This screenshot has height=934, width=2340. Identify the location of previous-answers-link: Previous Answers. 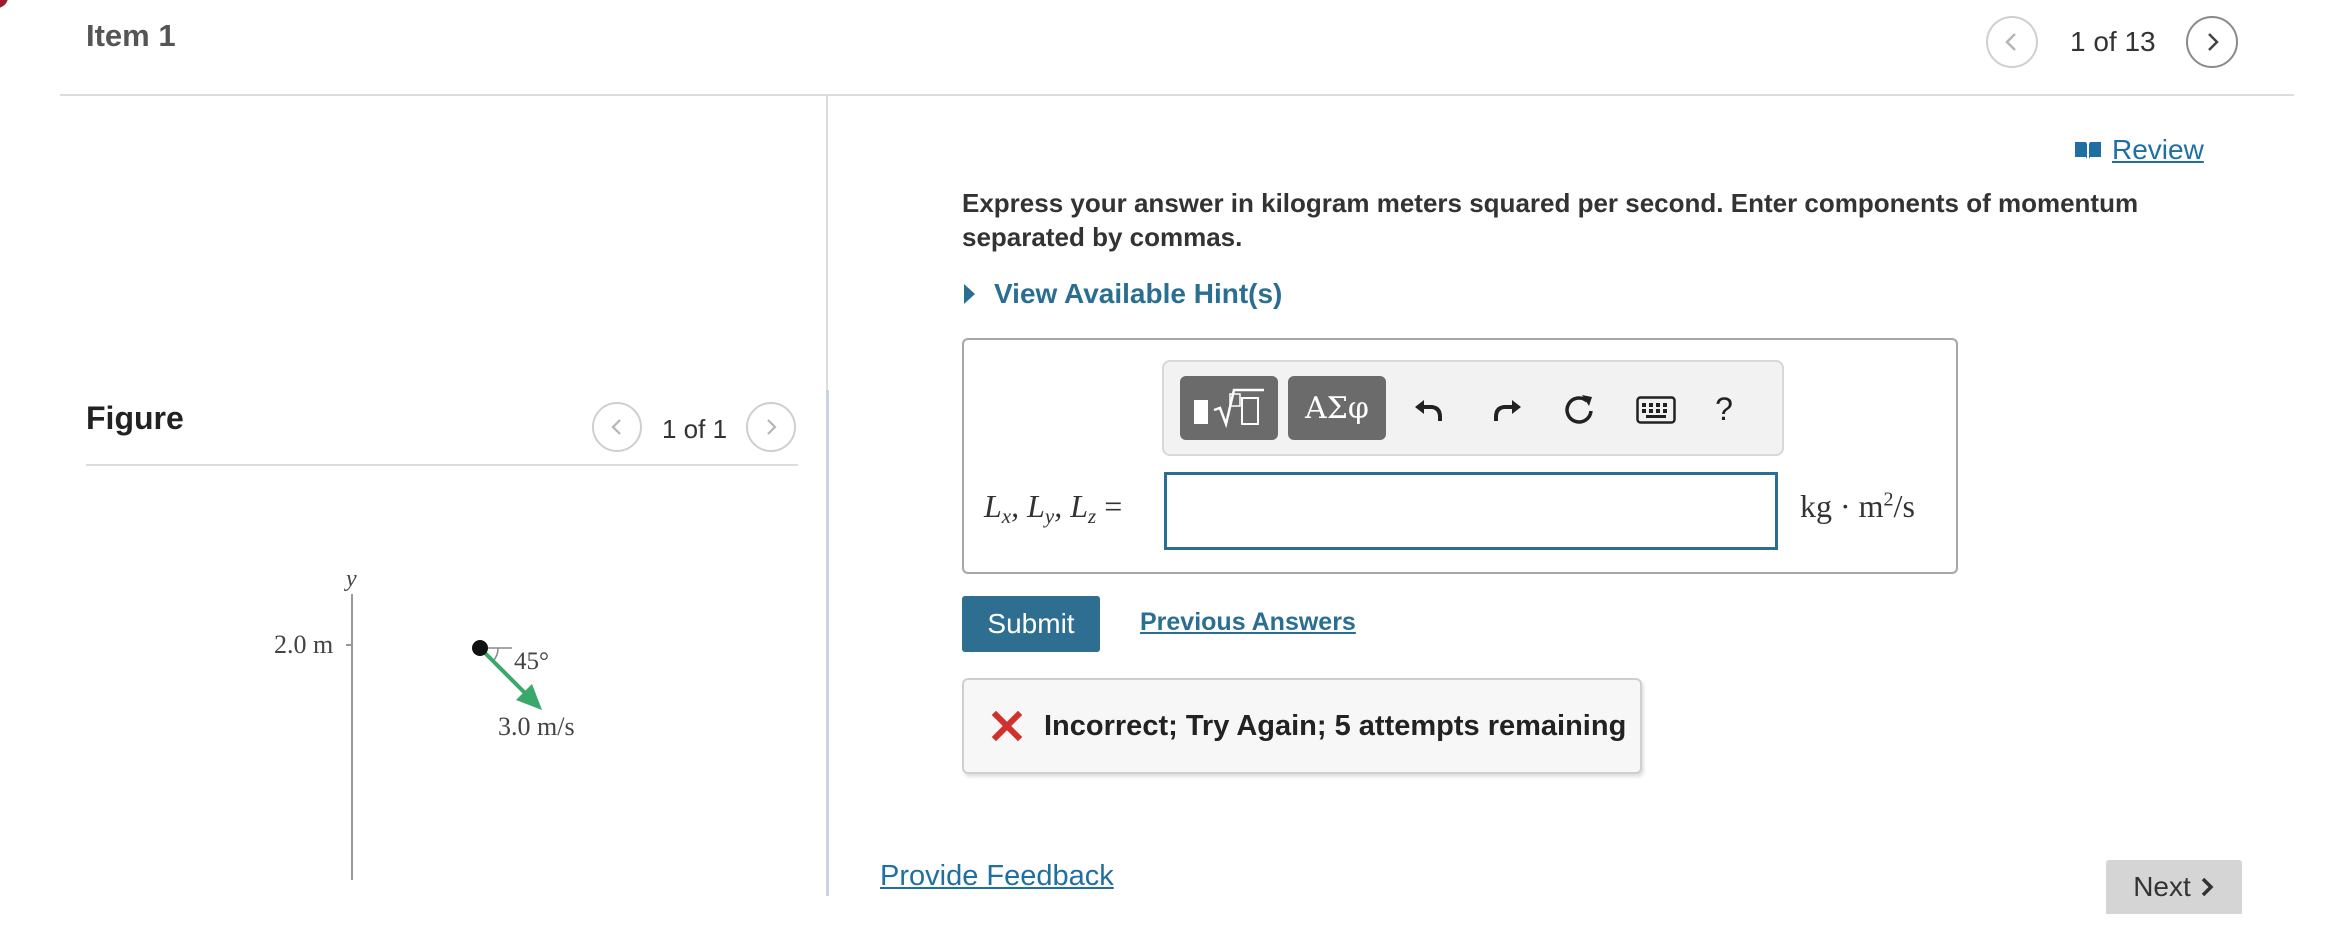
(1248, 622).